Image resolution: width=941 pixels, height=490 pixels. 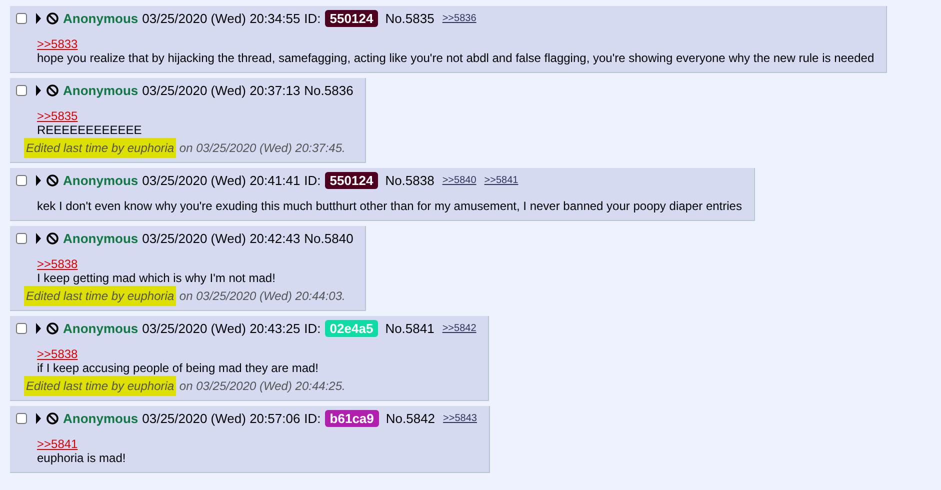 What do you see at coordinates (81, 458) in the screenshot?
I see `post-message: euphoria is mad!` at bounding box center [81, 458].